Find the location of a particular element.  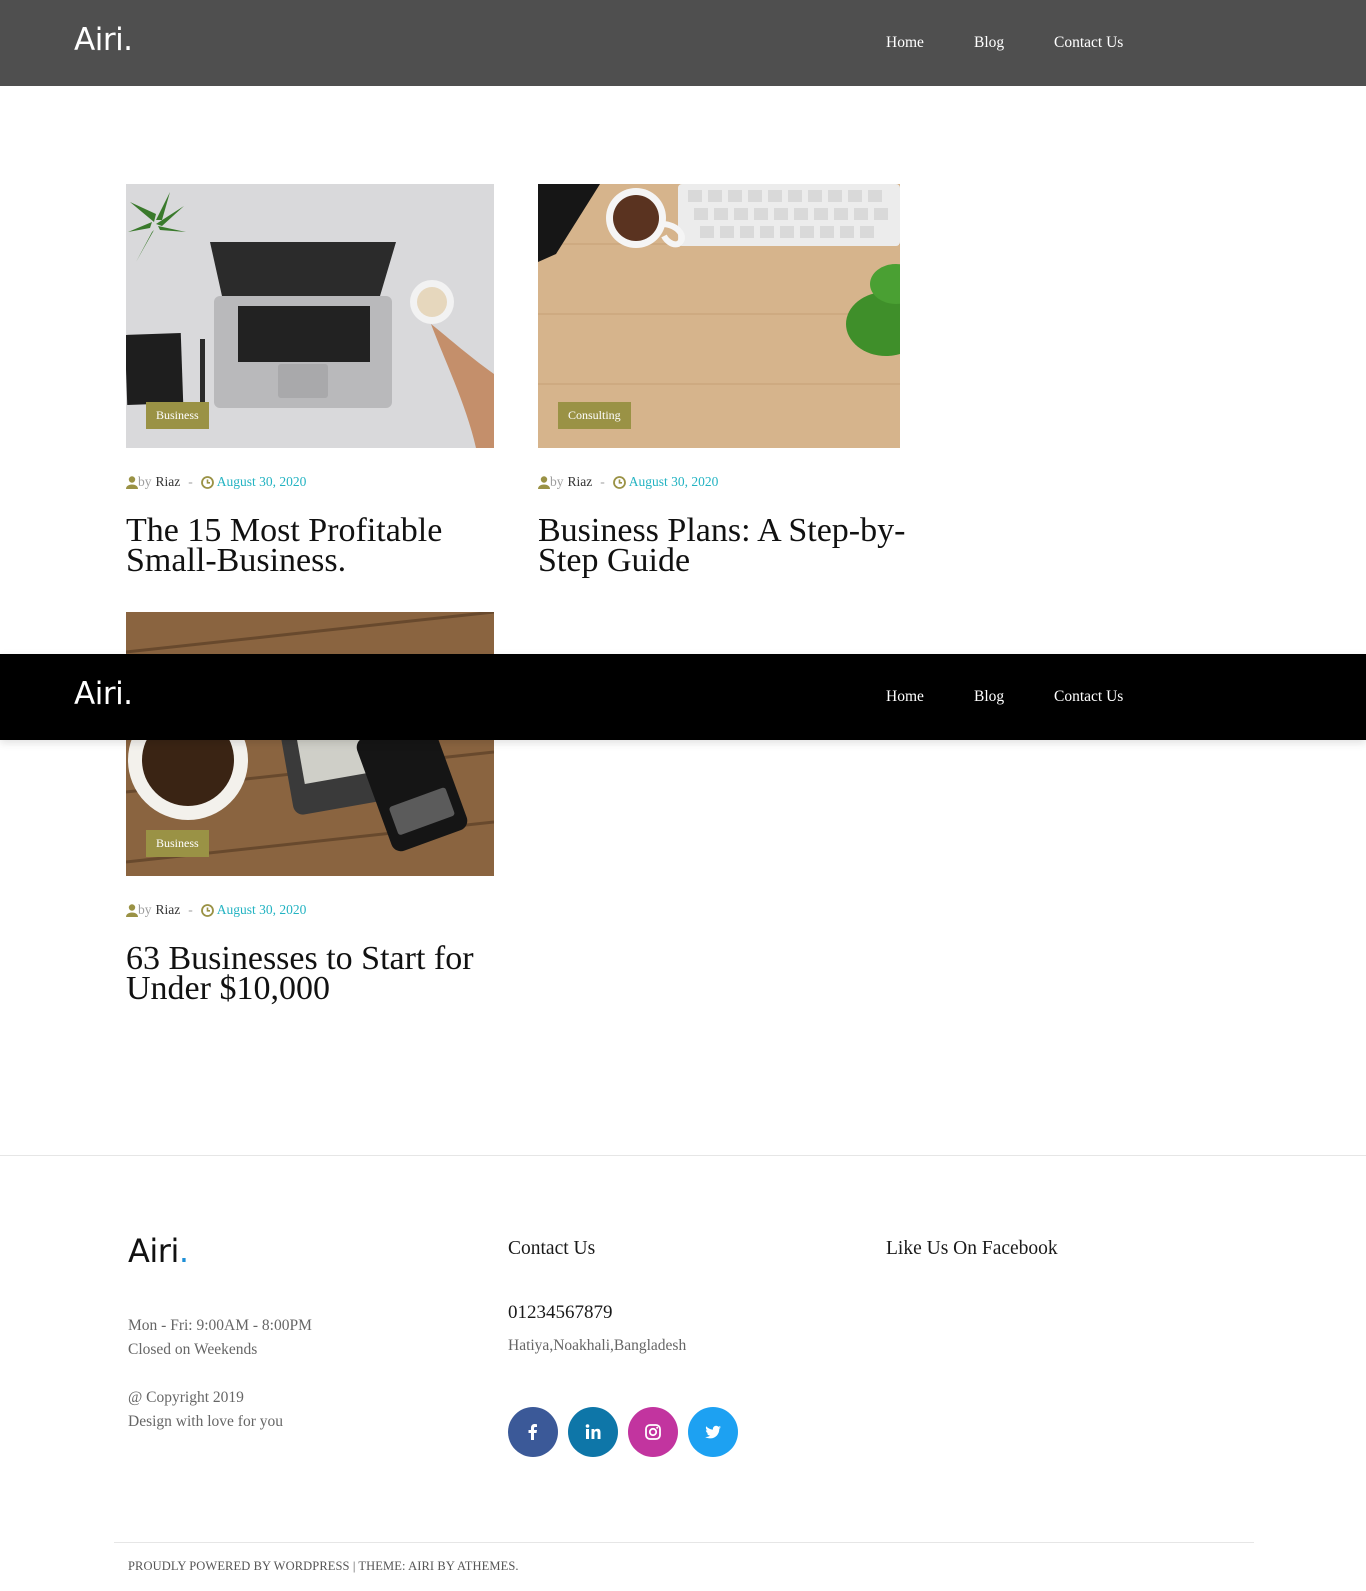

category-badge: Consulting is located at coordinates (594, 415).